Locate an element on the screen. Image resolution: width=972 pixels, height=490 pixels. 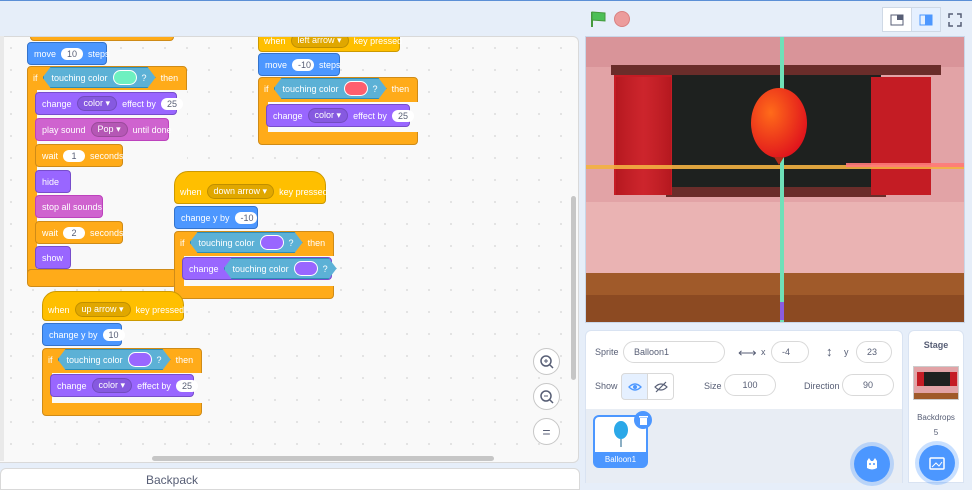
horizontal-scrollbar is located at coordinates (323, 458).